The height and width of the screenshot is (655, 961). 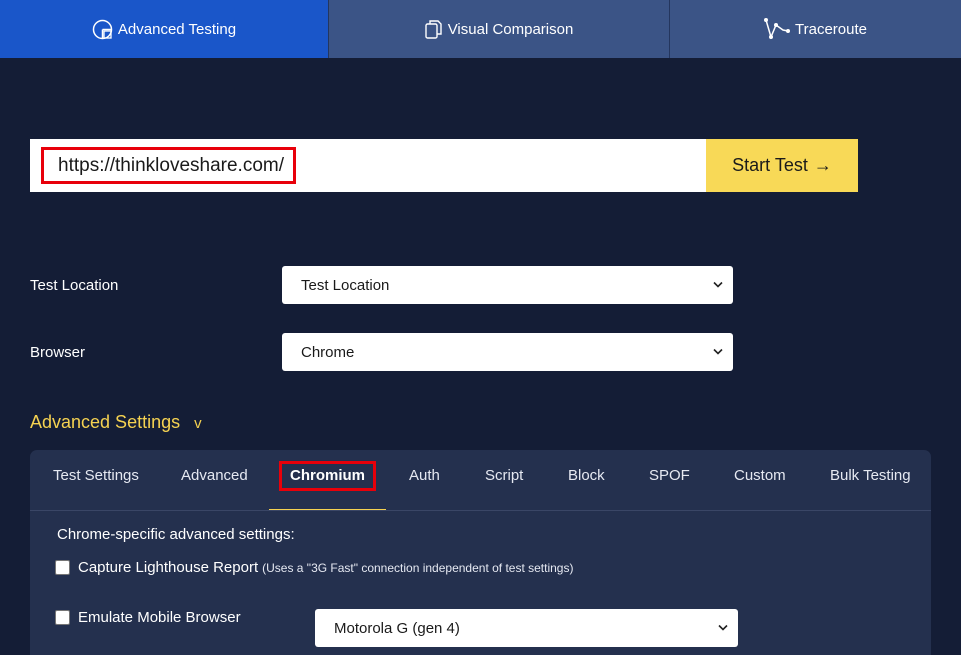 I want to click on subtab-advanced: Advanced, so click(x=214, y=480).